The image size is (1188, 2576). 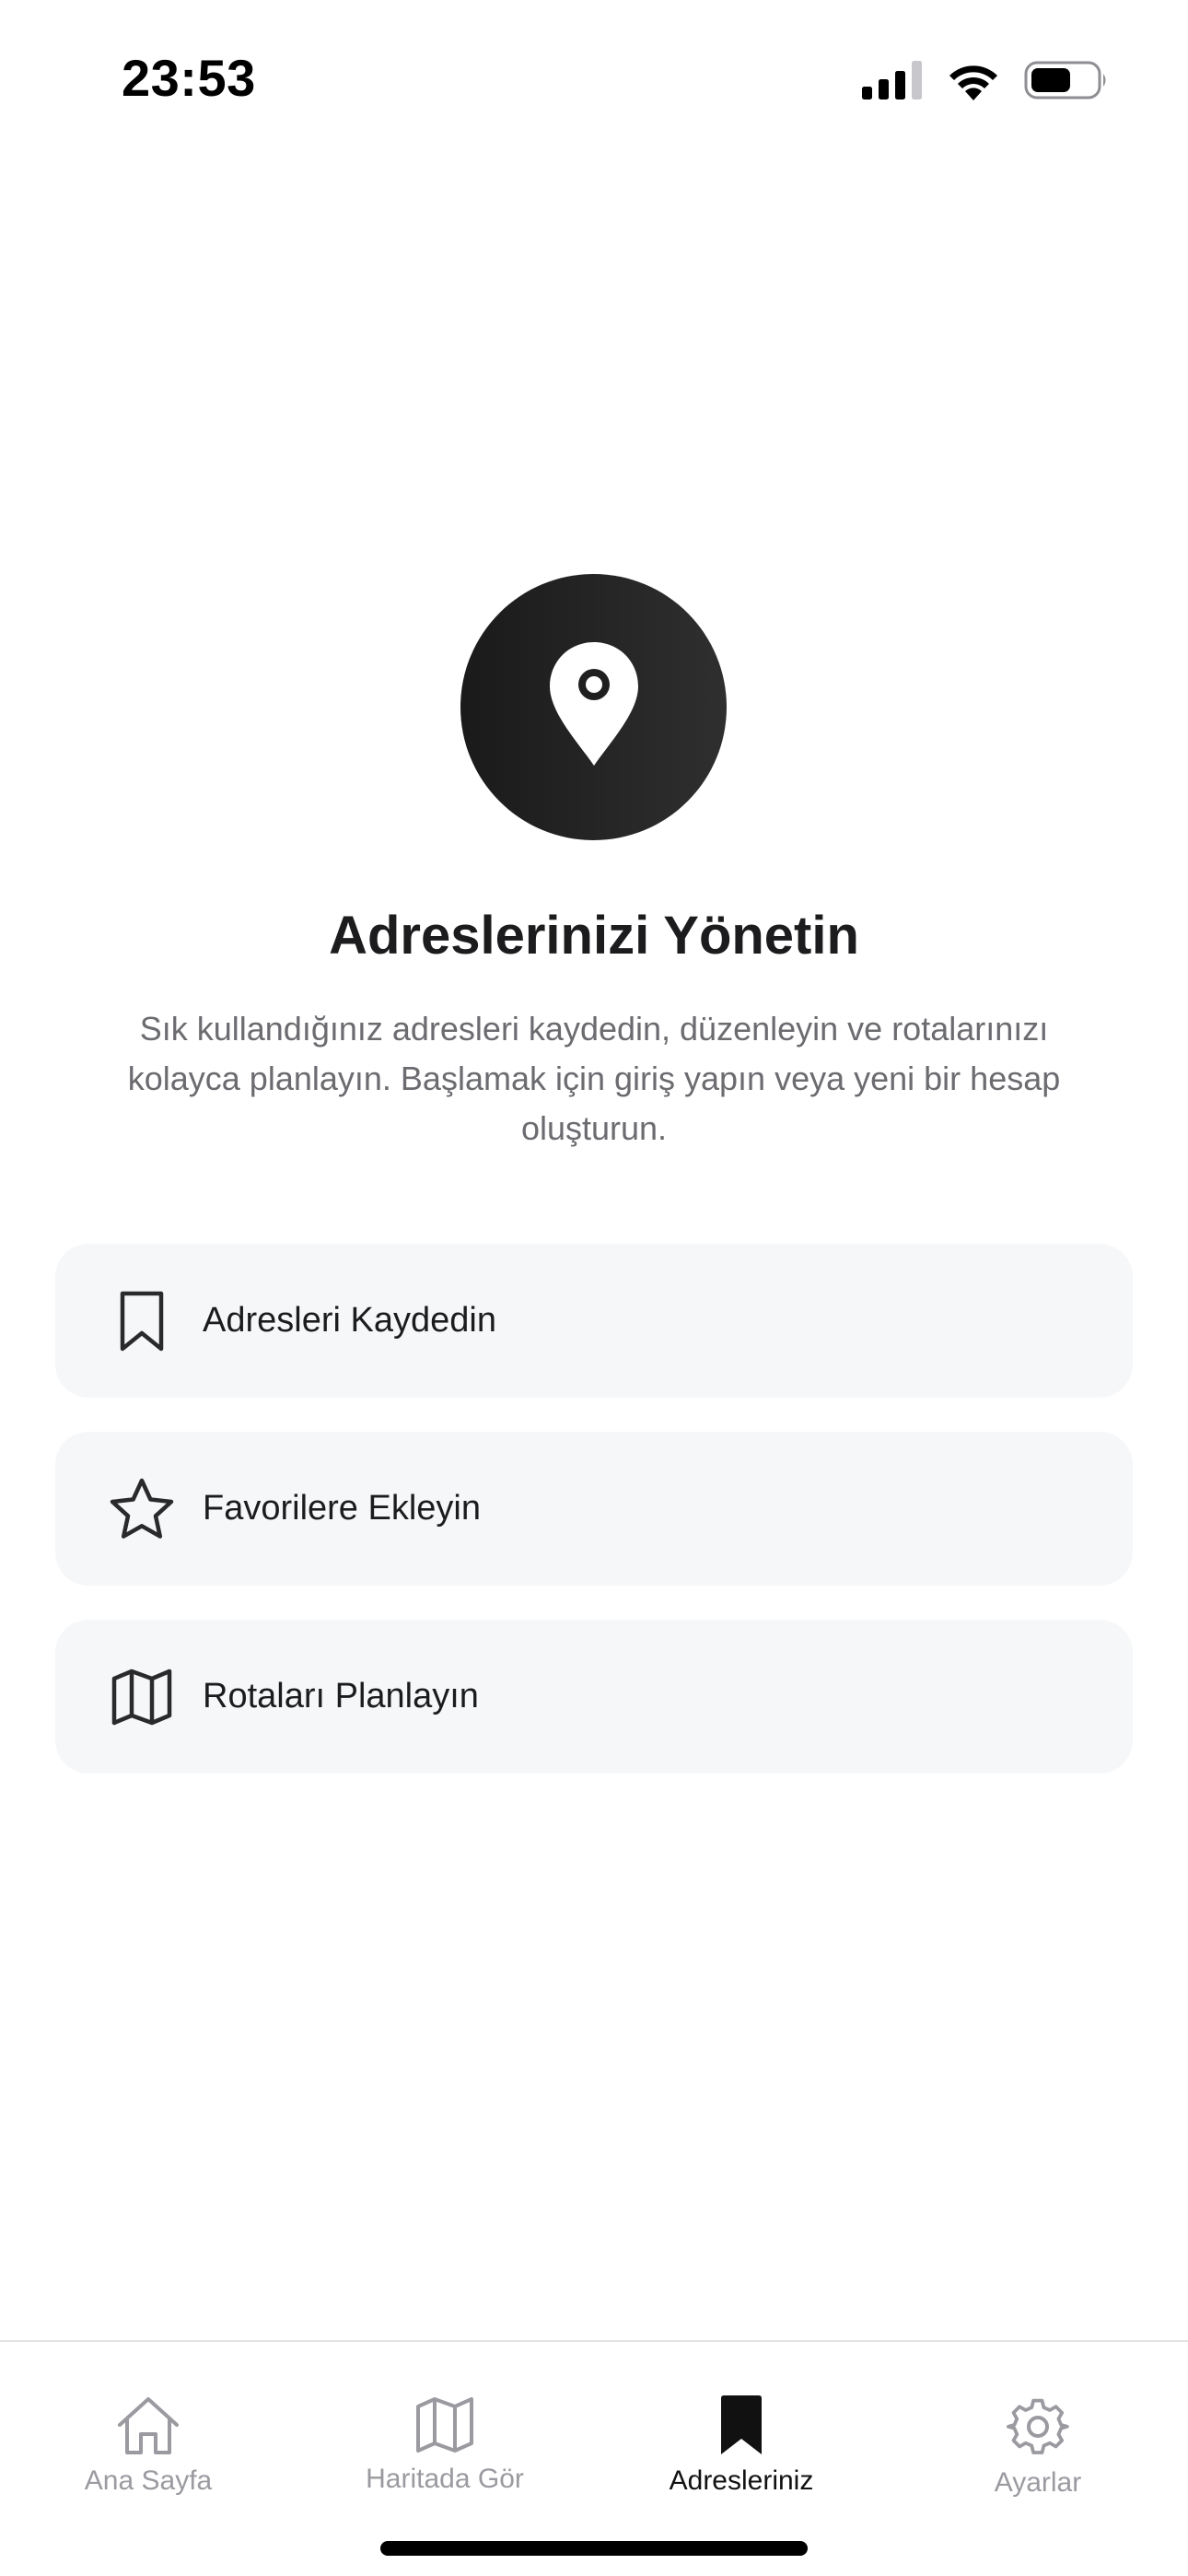 I want to click on map-pin-icon, so click(x=593, y=707).